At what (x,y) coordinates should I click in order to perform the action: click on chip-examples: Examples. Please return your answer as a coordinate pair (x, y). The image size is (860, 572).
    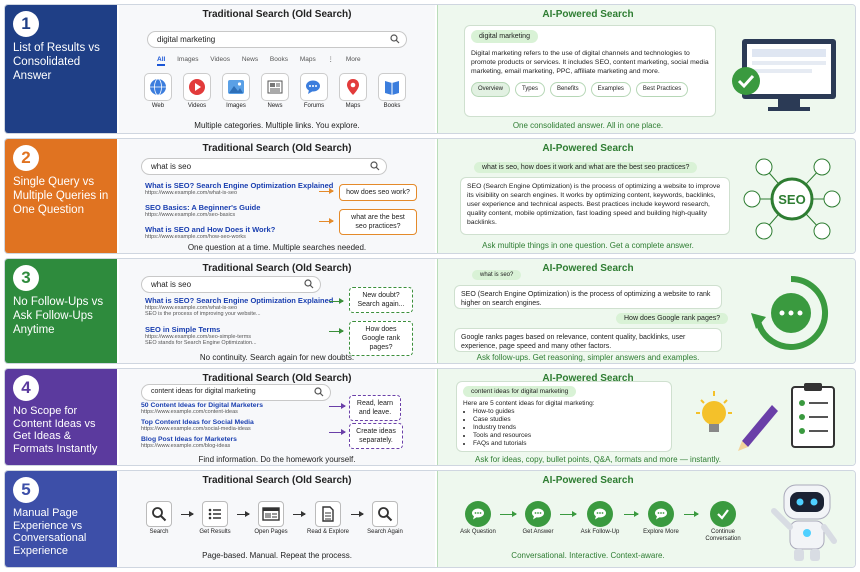
    Looking at the image, I should click on (610, 89).